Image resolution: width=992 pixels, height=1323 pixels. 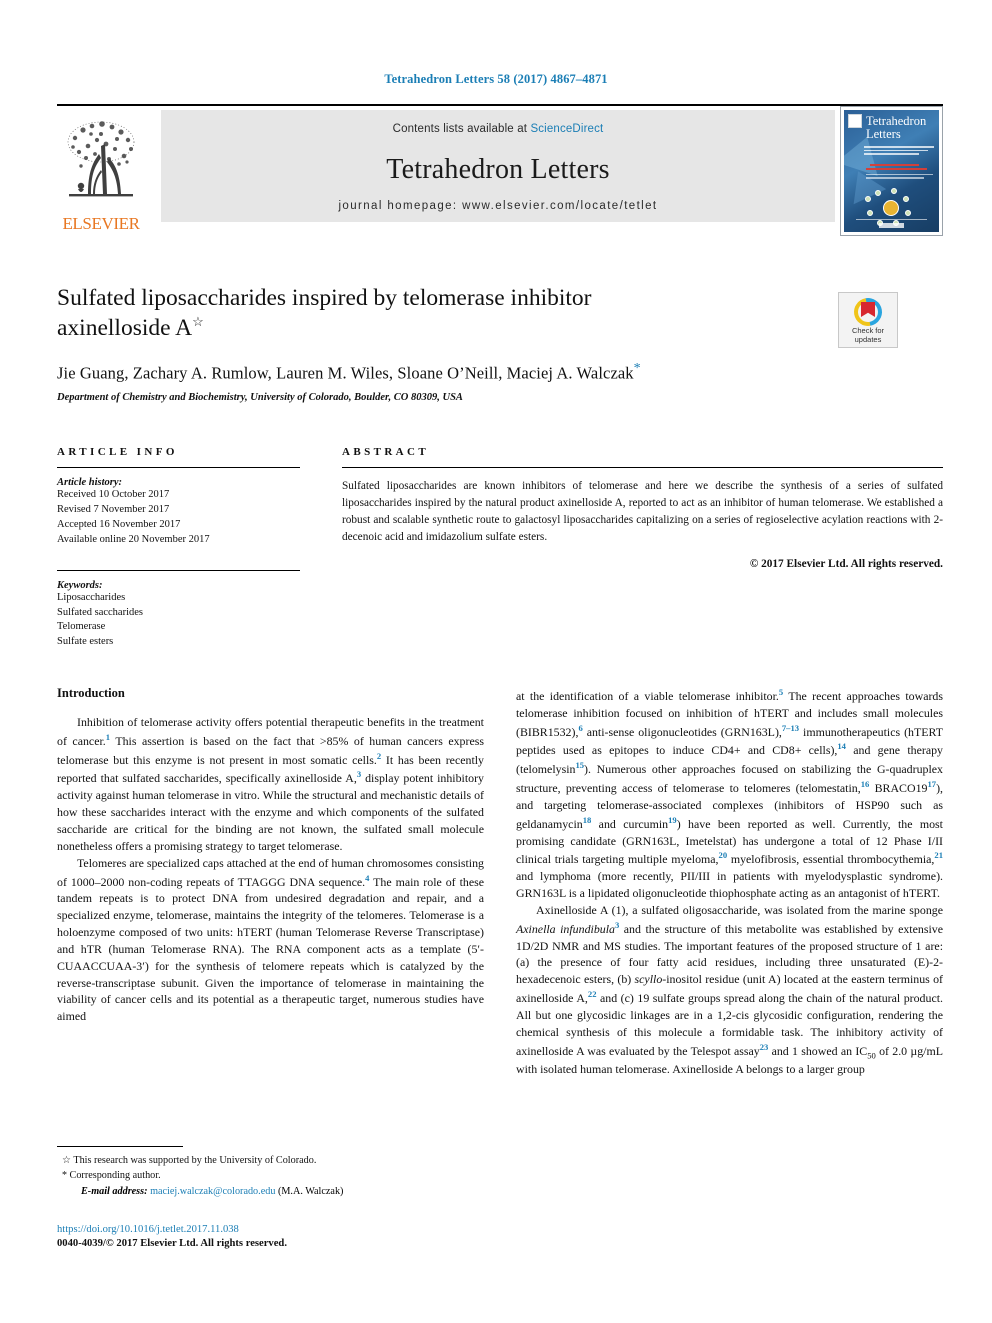 What do you see at coordinates (883, 134) in the screenshot?
I see `cover-title-line2: Letters` at bounding box center [883, 134].